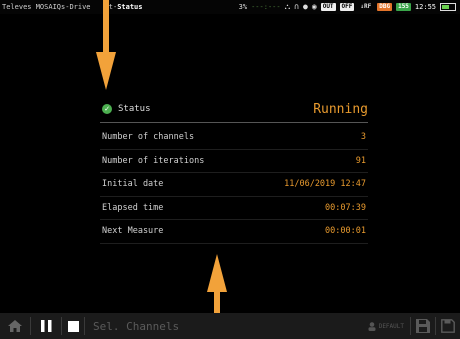  I want to click on battery-icon, so click(448, 7).